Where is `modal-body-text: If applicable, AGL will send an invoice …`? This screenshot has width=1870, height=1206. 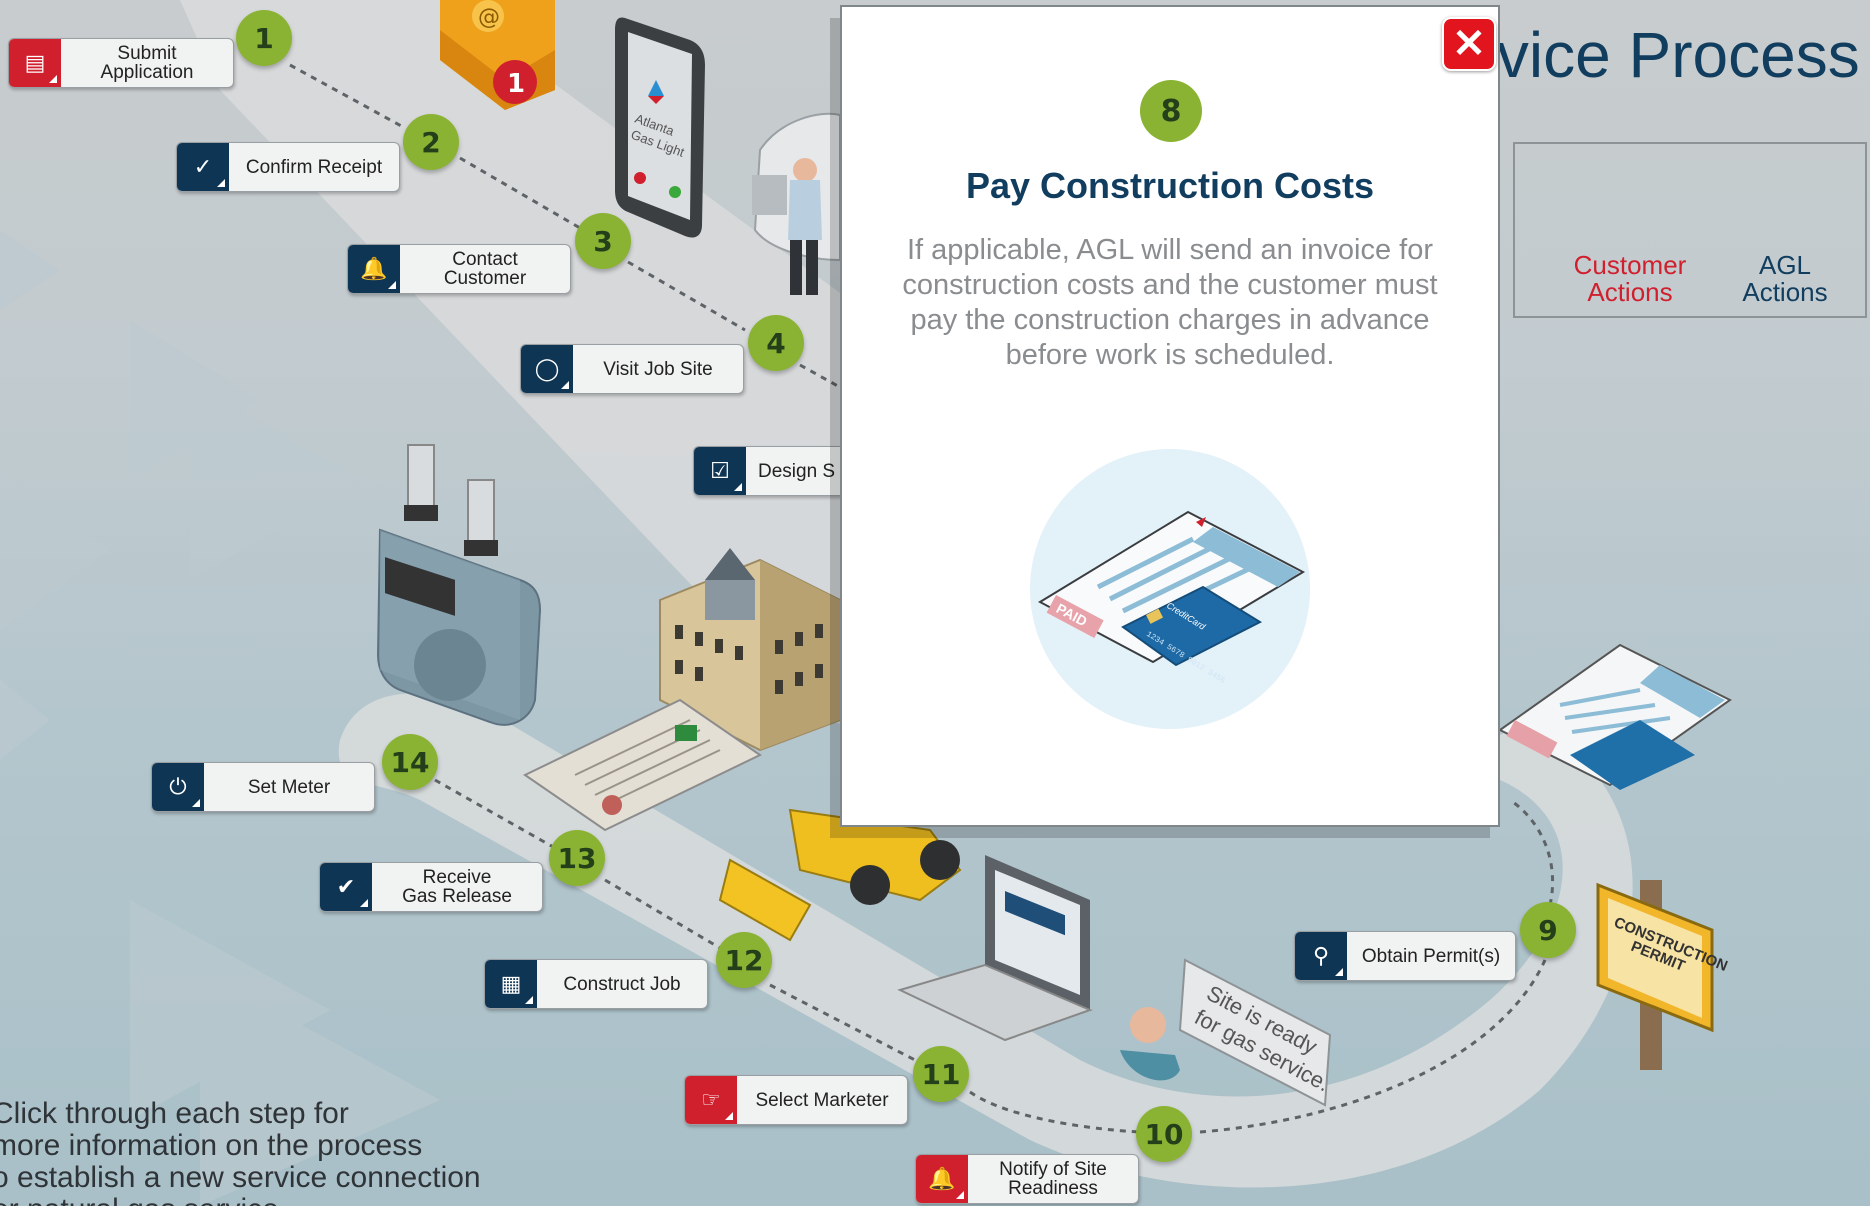
modal-body-text: If applicable, AGL will send an invoice … is located at coordinates (1170, 302).